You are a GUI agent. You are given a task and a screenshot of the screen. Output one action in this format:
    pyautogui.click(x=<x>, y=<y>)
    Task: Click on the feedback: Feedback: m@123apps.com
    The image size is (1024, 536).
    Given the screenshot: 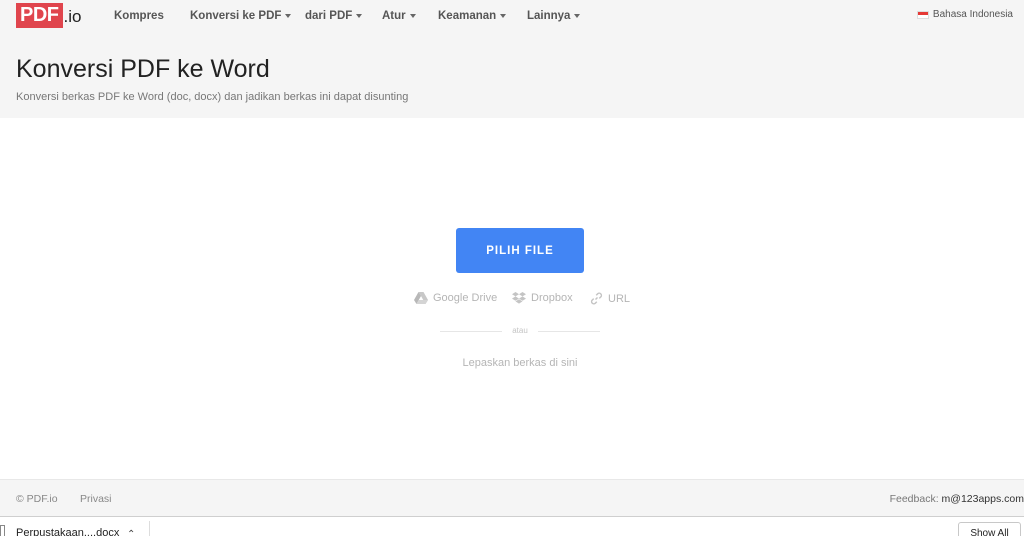 What is the action you would take?
    pyautogui.click(x=957, y=499)
    